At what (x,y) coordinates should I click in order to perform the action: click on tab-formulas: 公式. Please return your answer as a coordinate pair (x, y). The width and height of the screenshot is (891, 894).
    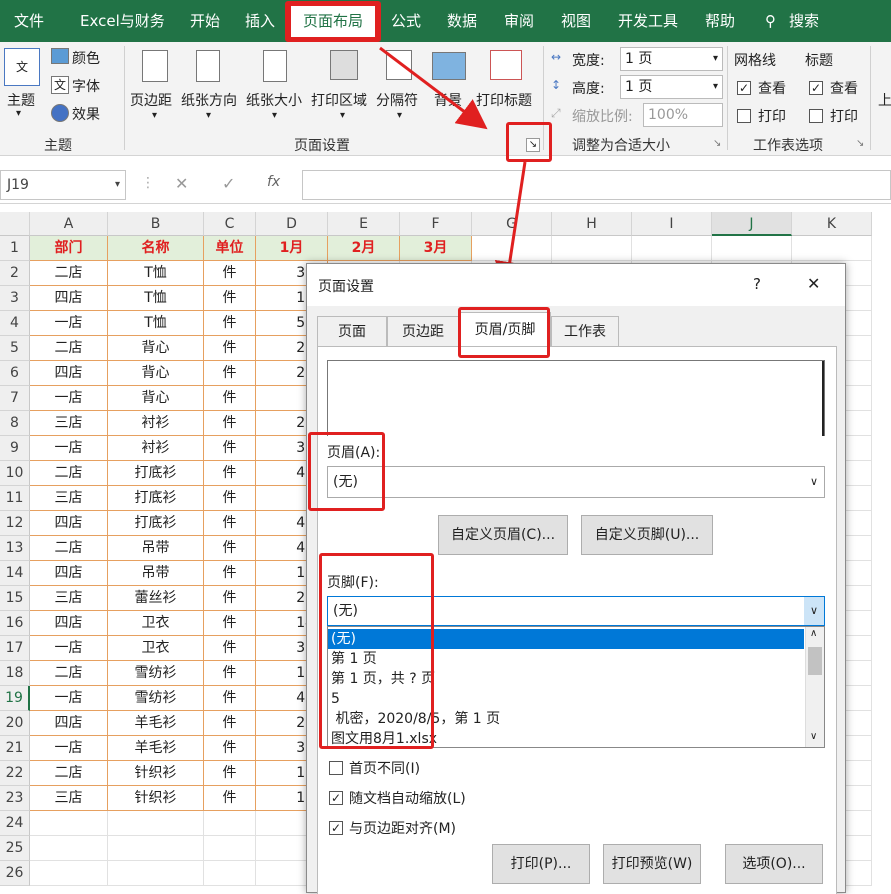
    Looking at the image, I should click on (406, 21).